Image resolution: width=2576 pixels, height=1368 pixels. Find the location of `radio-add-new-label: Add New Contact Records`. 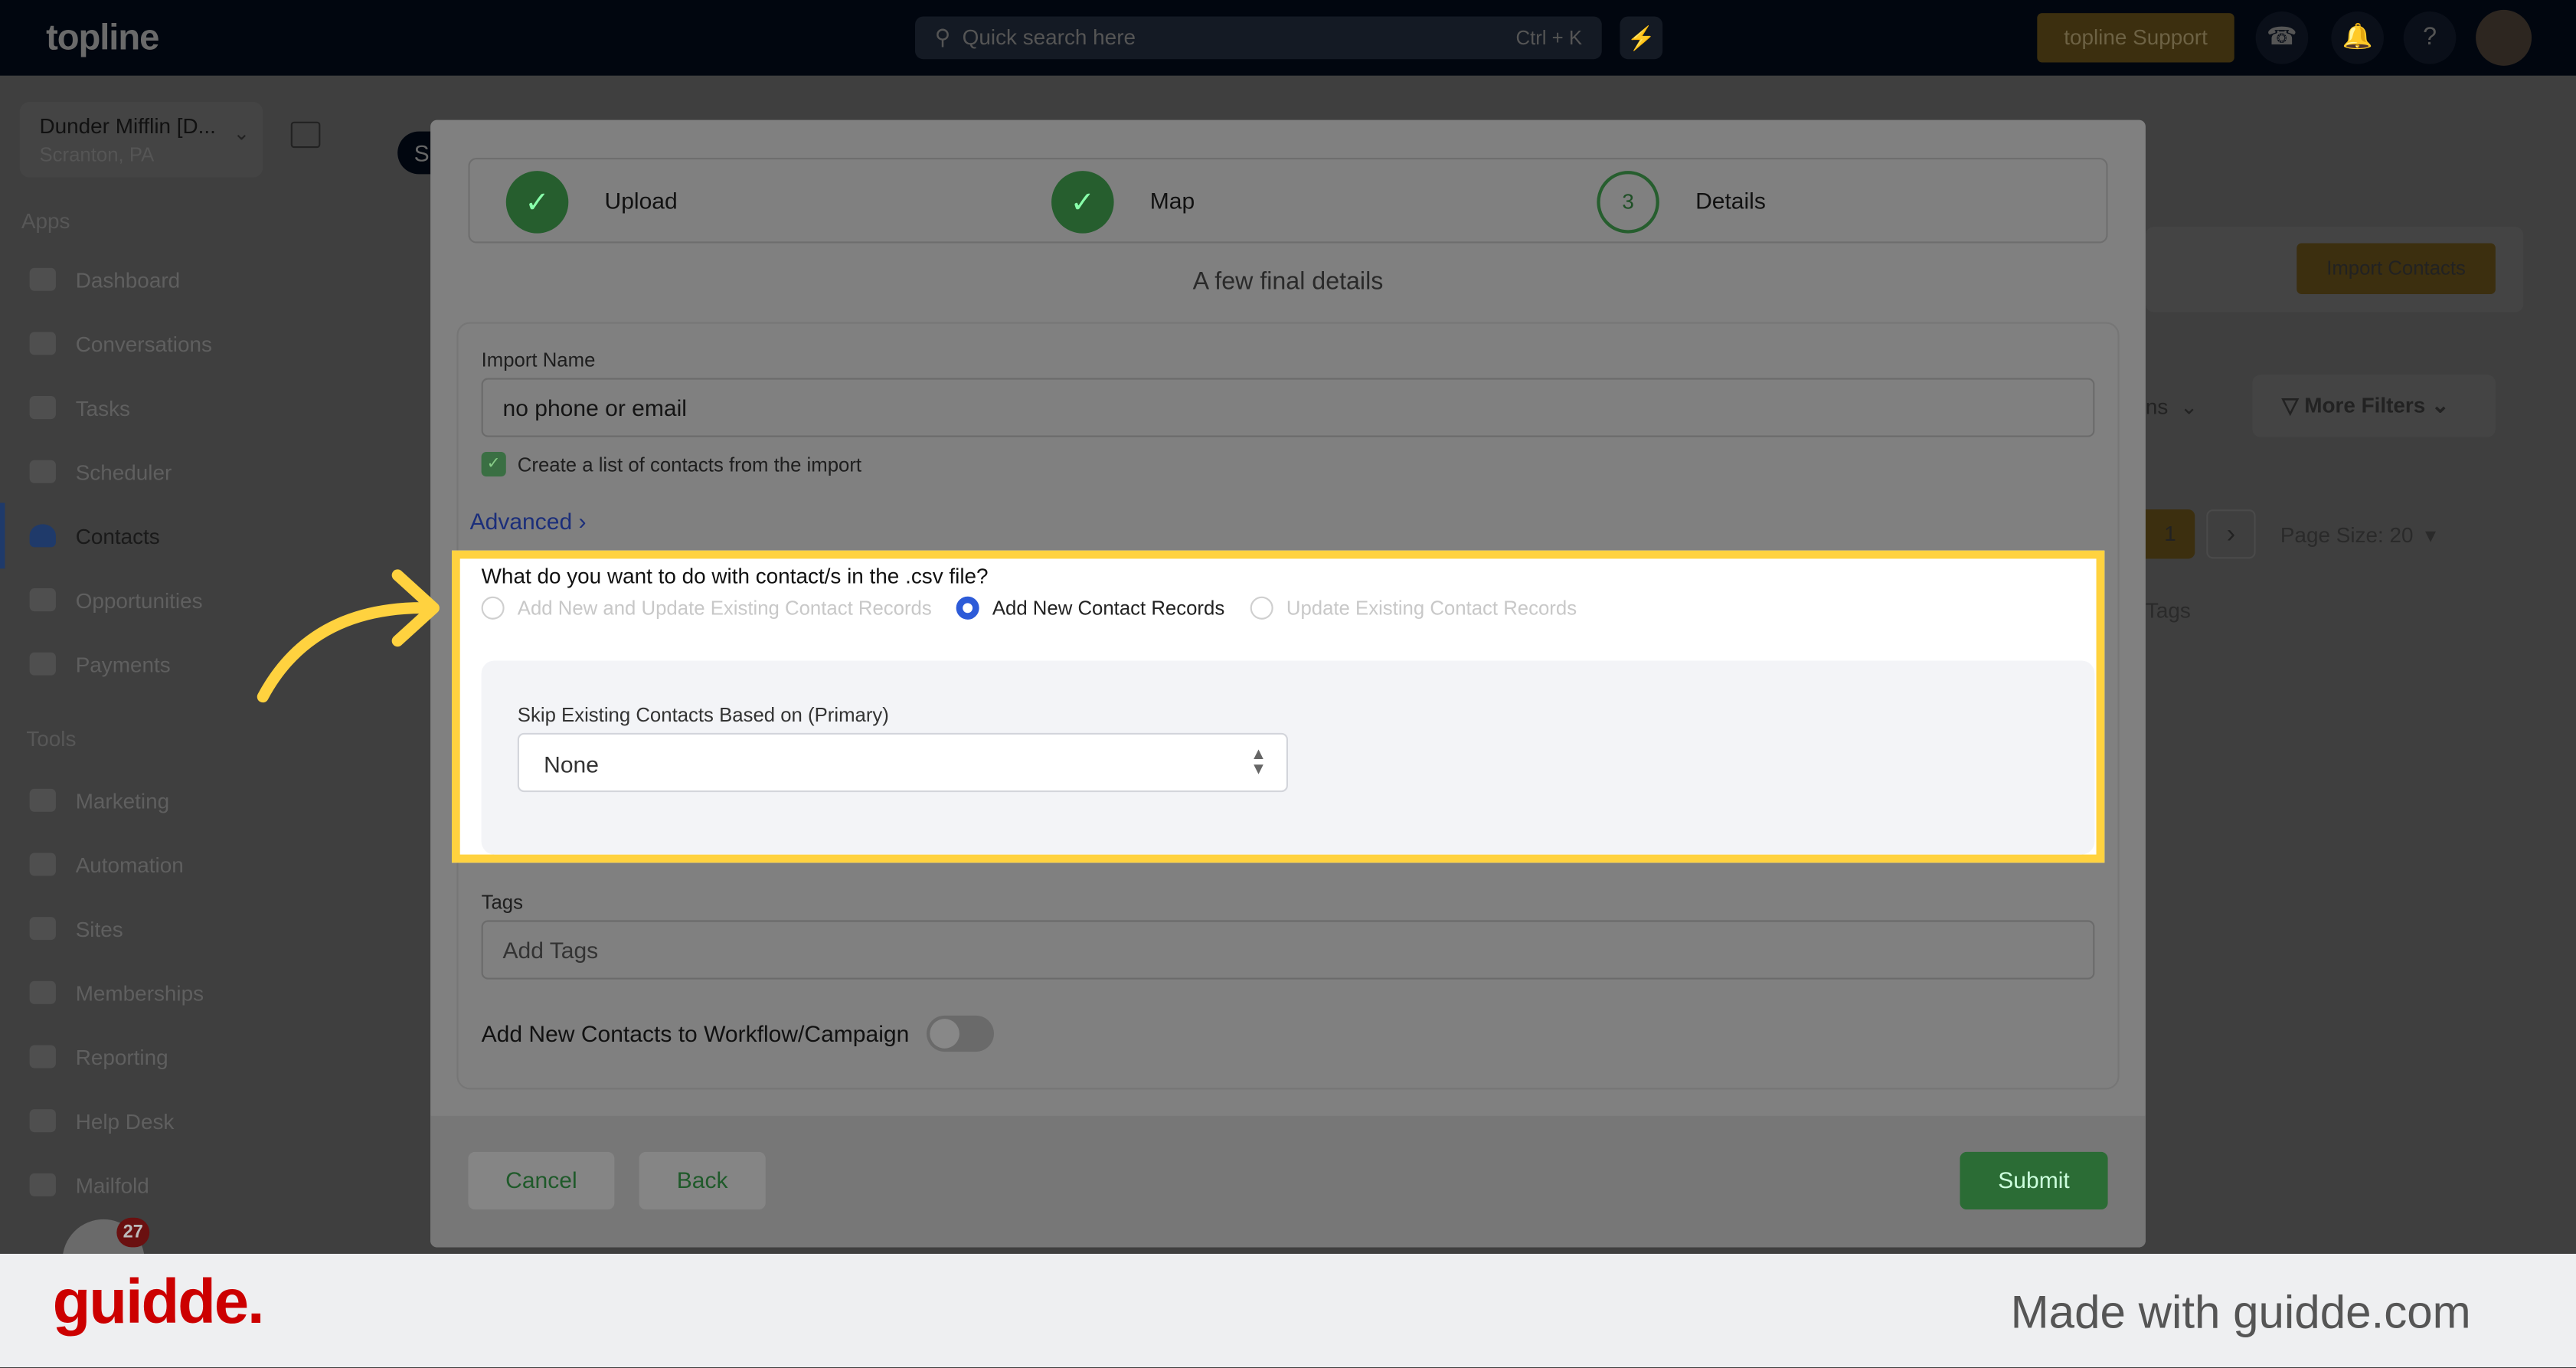

radio-add-new-label: Add New Contact Records is located at coordinates (1108, 608).